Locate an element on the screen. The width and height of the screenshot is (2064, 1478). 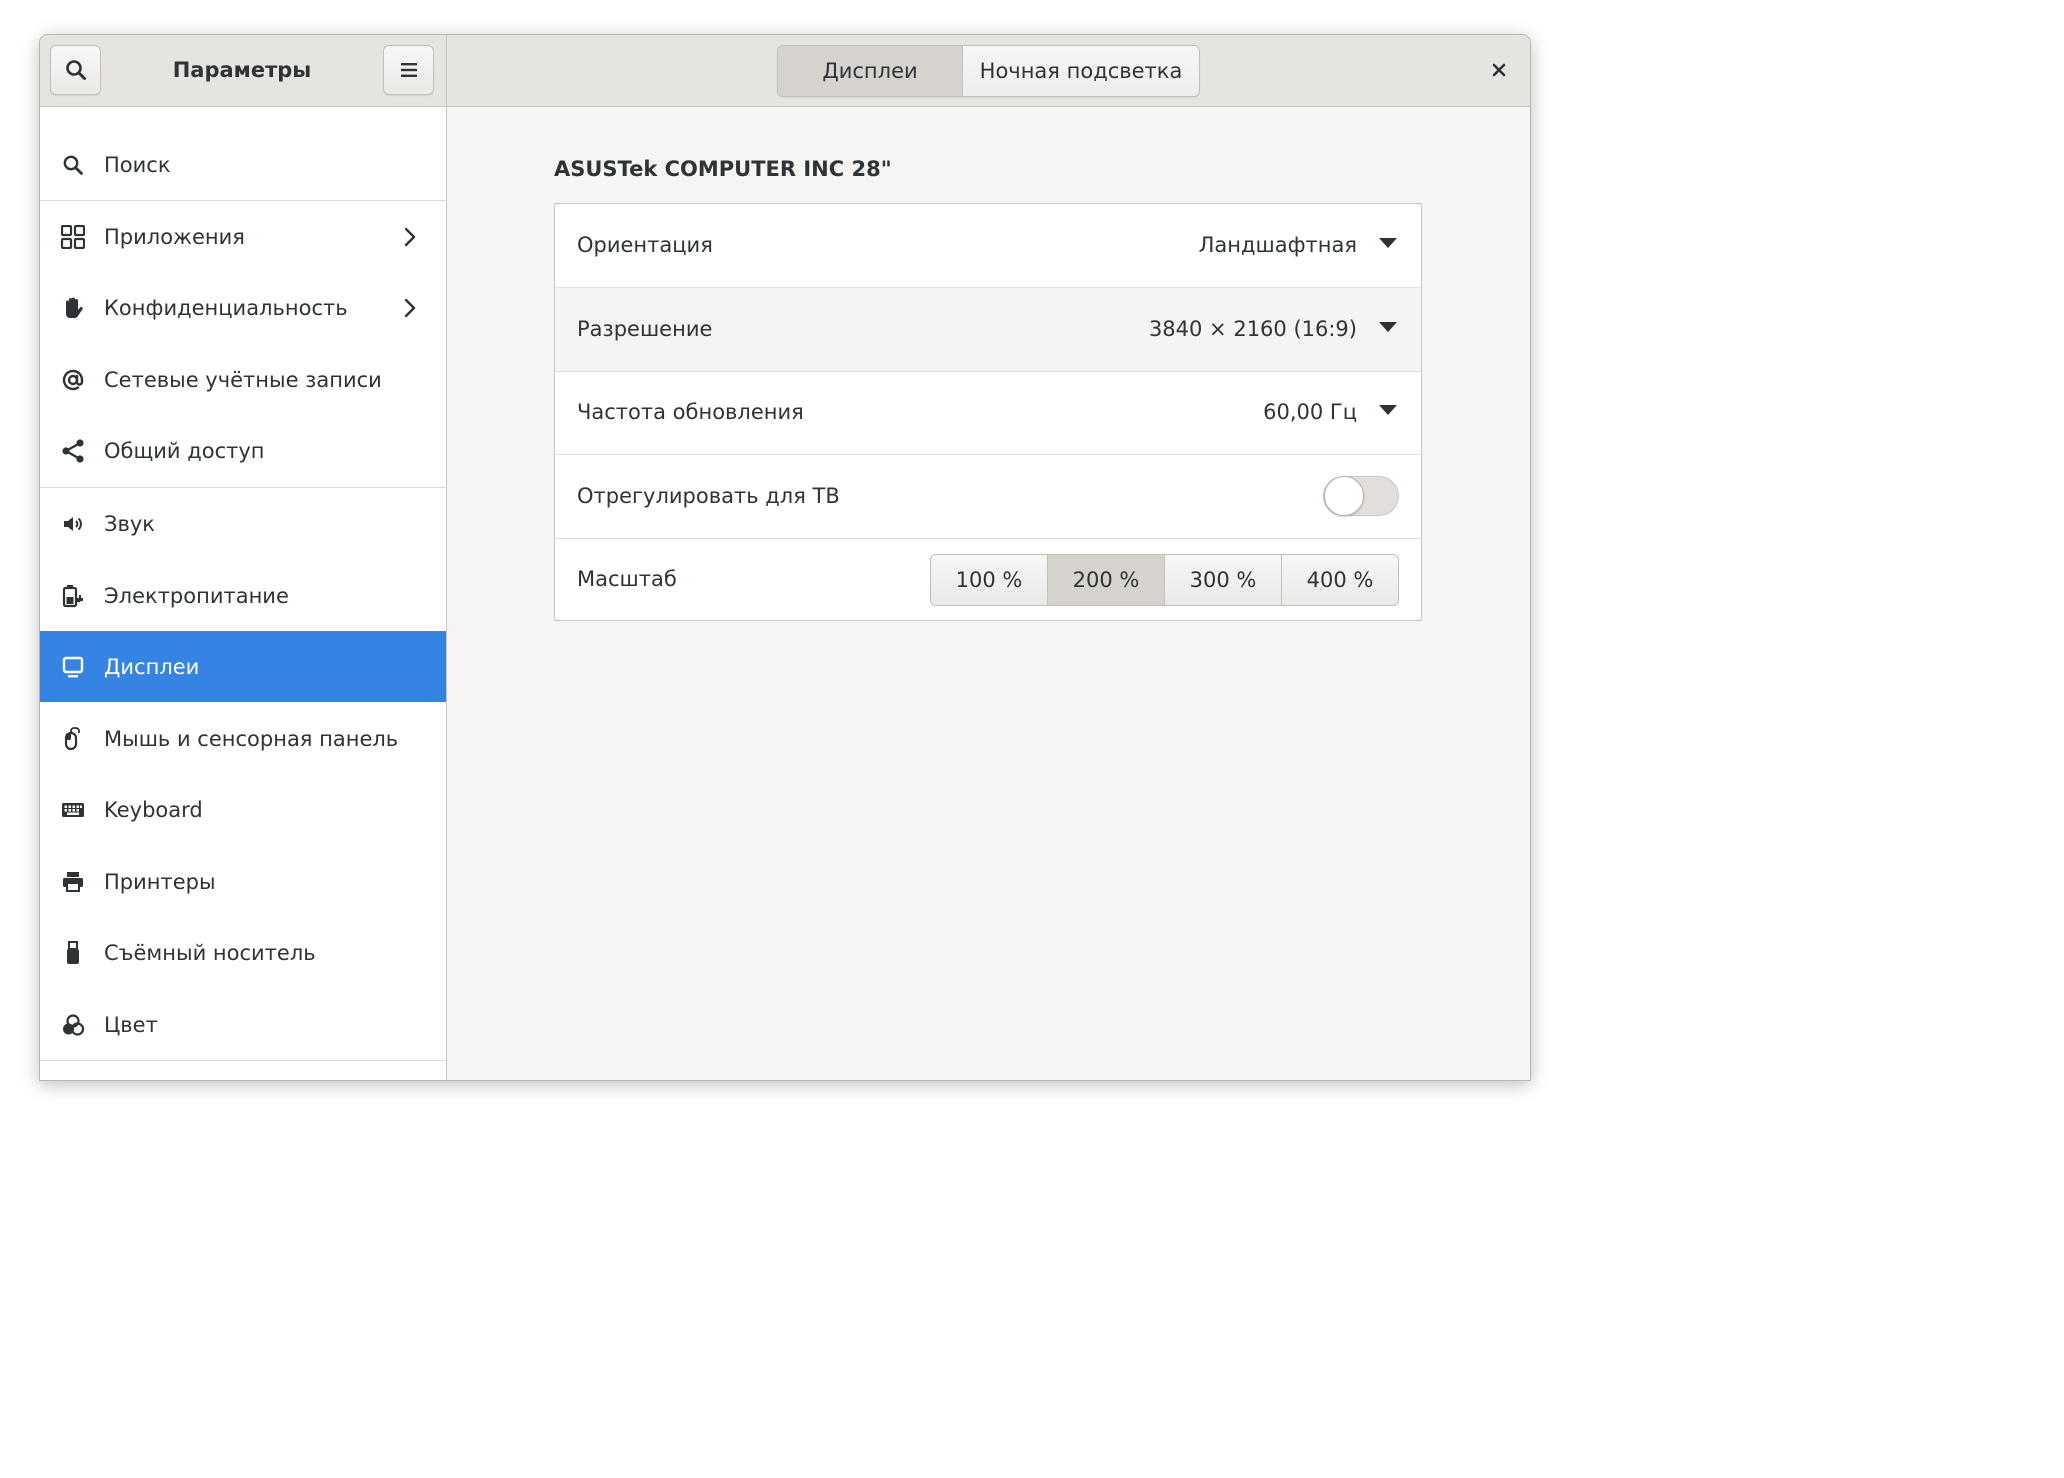
sidebar-item-label: Принтеры is located at coordinates (160, 881).